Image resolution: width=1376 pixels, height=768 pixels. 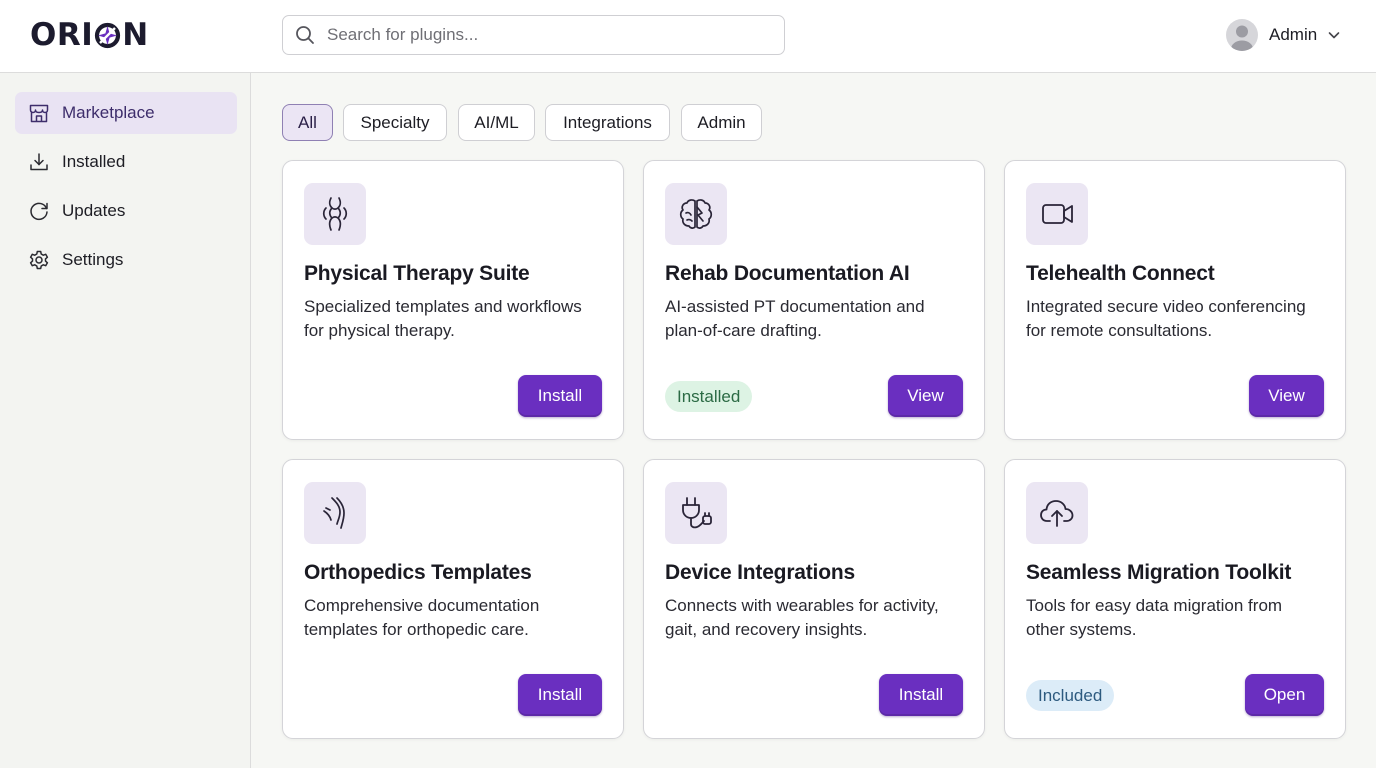 I want to click on download-icon, so click(x=39, y=162).